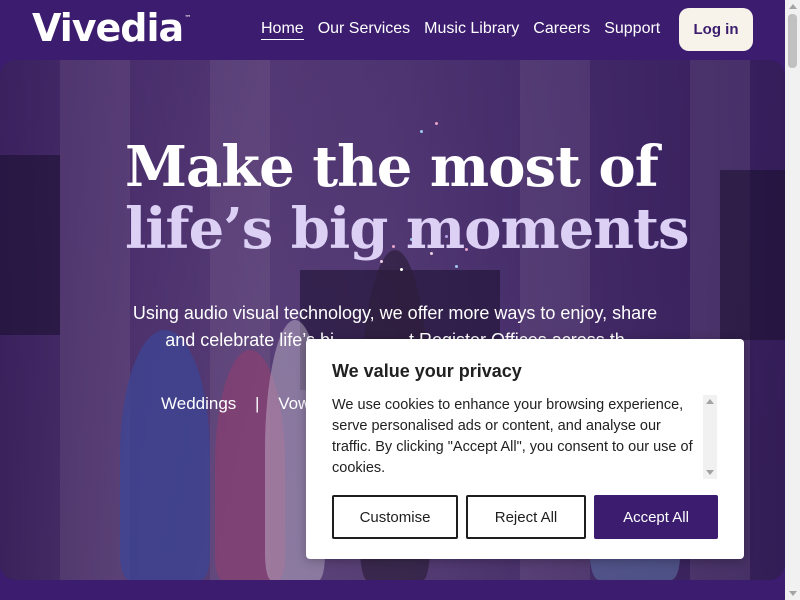  I want to click on scroll-up-arrow-icon, so click(793, 6).